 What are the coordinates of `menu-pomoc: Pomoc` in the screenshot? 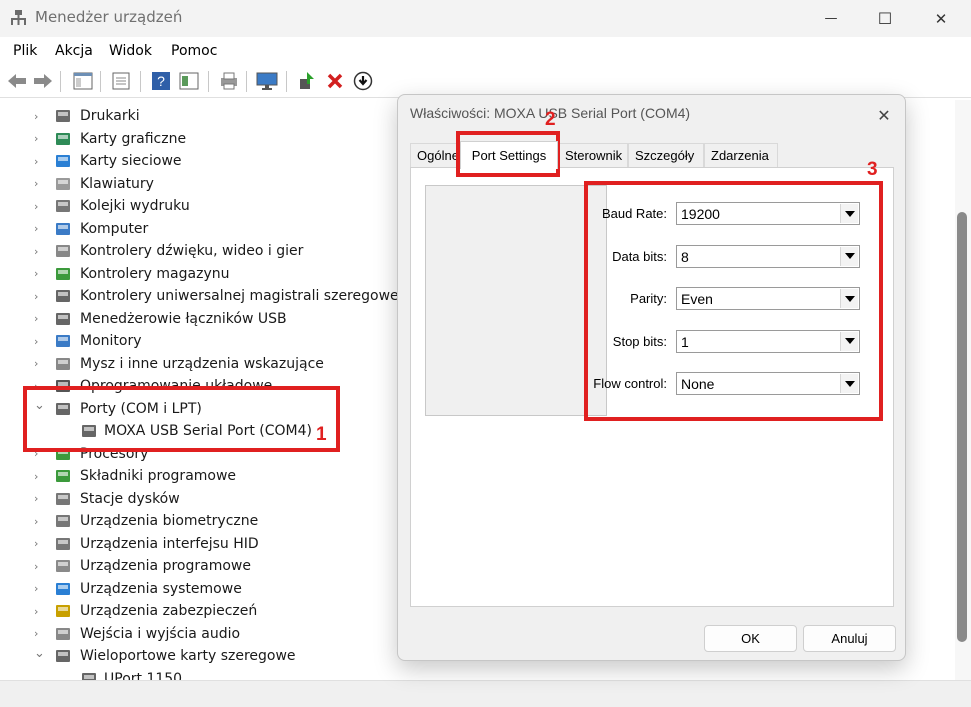 It's located at (194, 51).